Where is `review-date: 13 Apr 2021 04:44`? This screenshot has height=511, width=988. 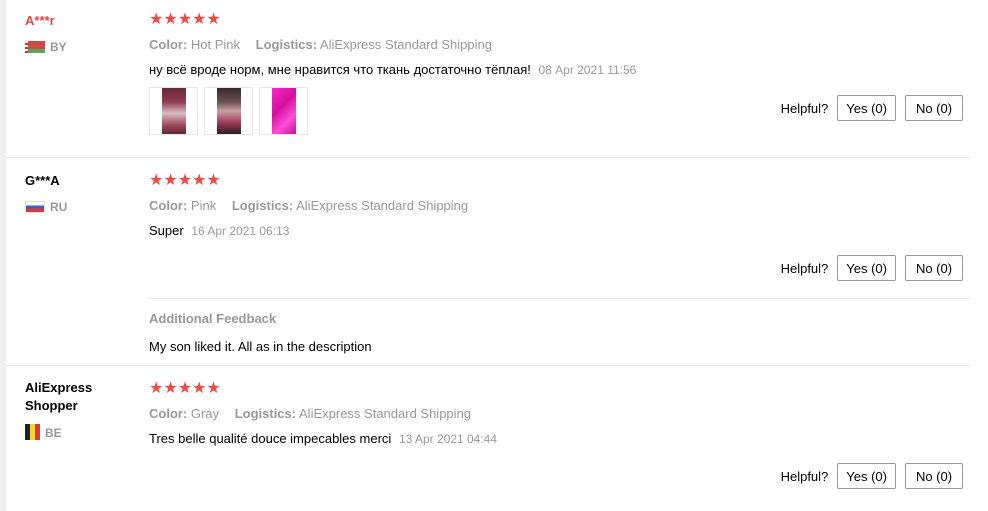
review-date: 13 Apr 2021 04:44 is located at coordinates (448, 439).